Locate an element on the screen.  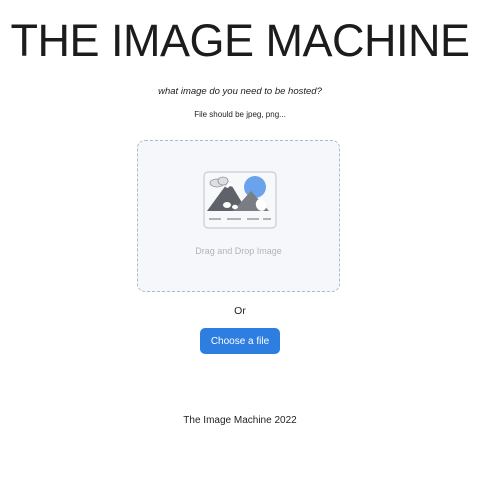
choose-file-button: Choose a file is located at coordinates (240, 341).